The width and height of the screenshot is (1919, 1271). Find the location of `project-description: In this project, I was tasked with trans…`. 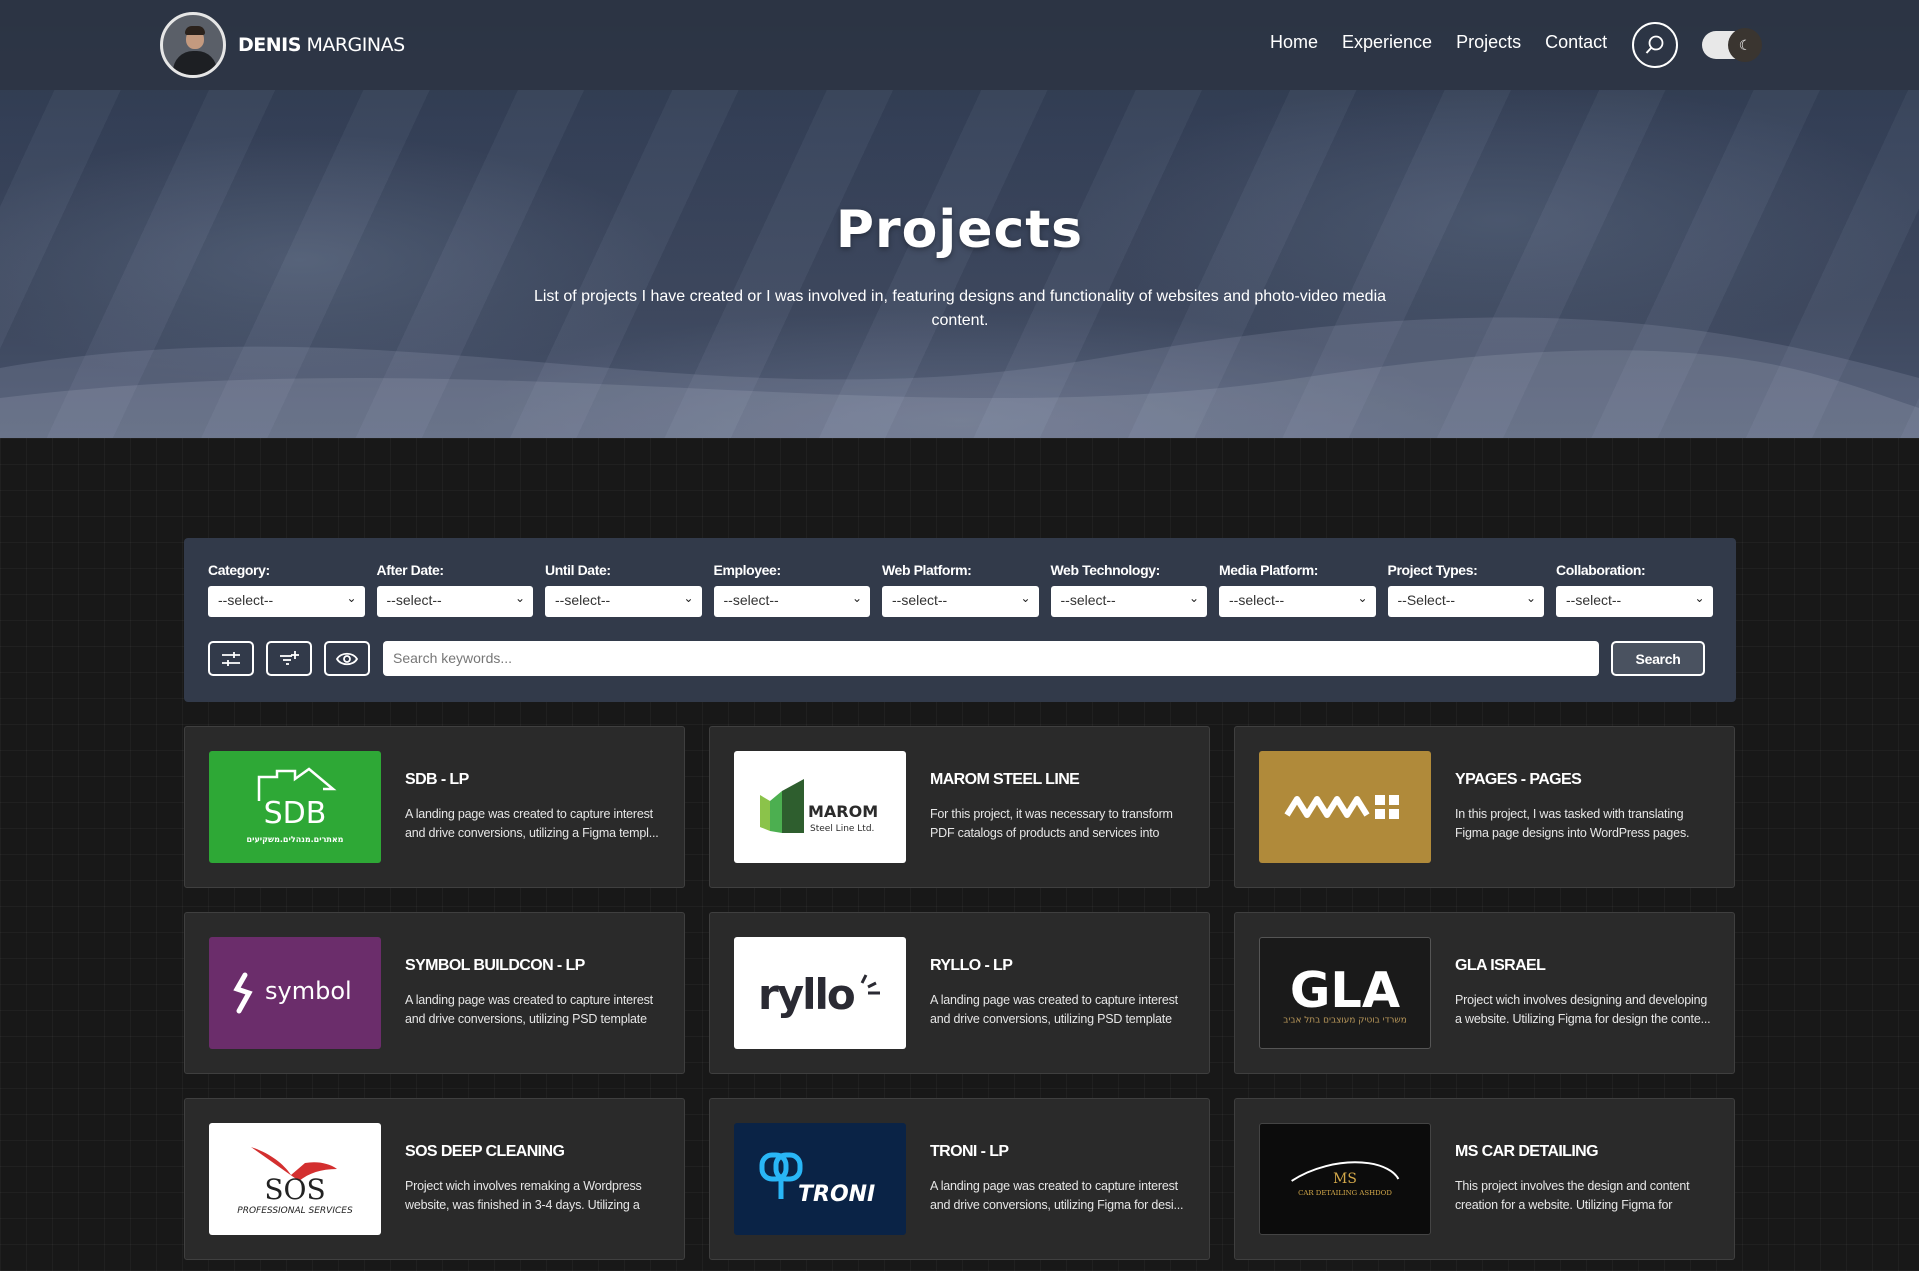

project-description: In this project, I was tasked with trans… is located at coordinates (1572, 823).